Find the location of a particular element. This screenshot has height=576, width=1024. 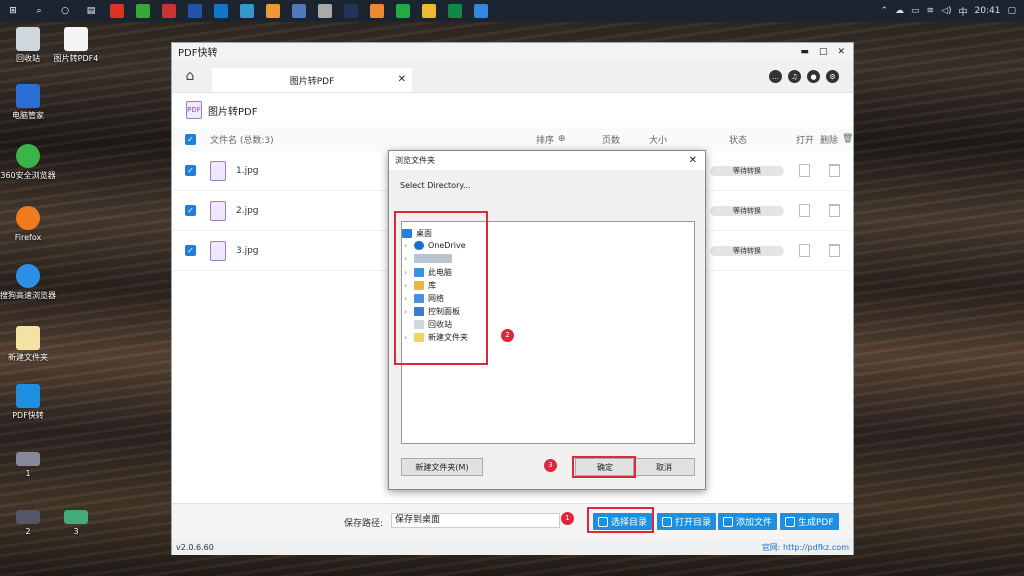

desktop-icon-sogou-browser: 搜狗高速浏览器 is located at coordinates (28, 282).